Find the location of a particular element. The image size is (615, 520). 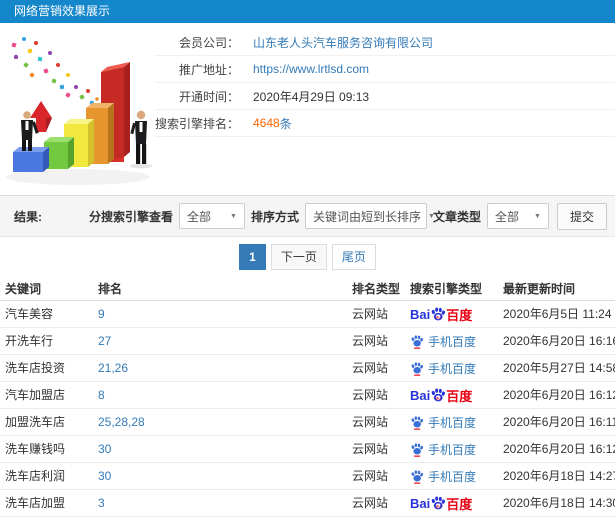

col-header-updated: 最新更新时间 is located at coordinates (539, 289).